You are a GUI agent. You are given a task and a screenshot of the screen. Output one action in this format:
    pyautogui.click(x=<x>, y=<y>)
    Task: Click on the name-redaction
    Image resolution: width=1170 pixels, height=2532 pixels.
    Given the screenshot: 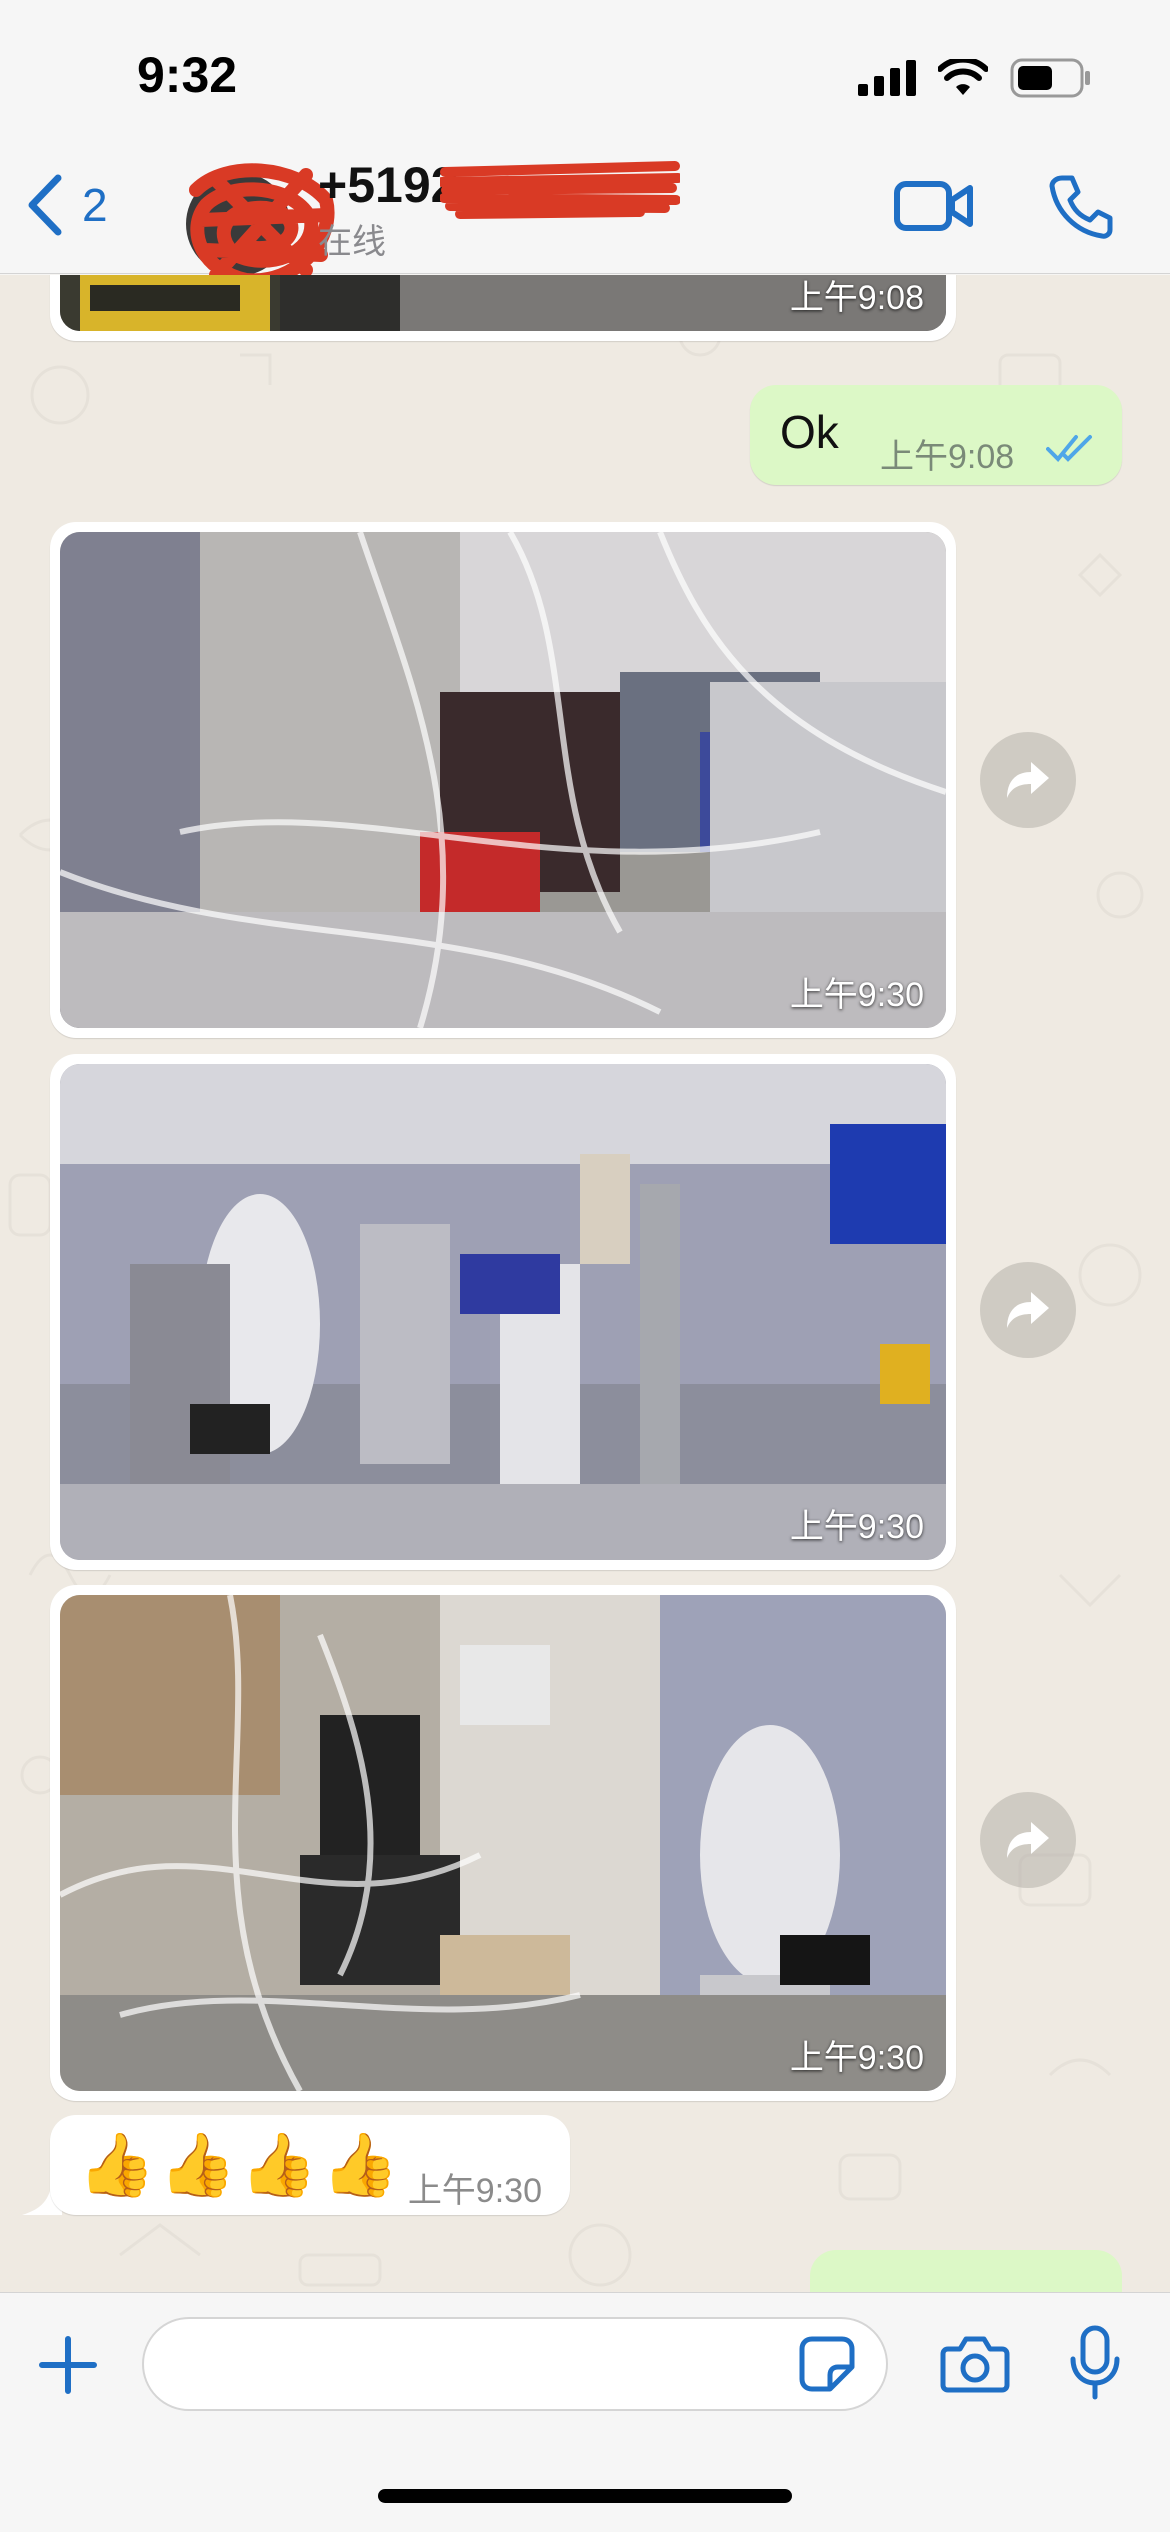 What is the action you would take?
    pyautogui.click(x=560, y=190)
    